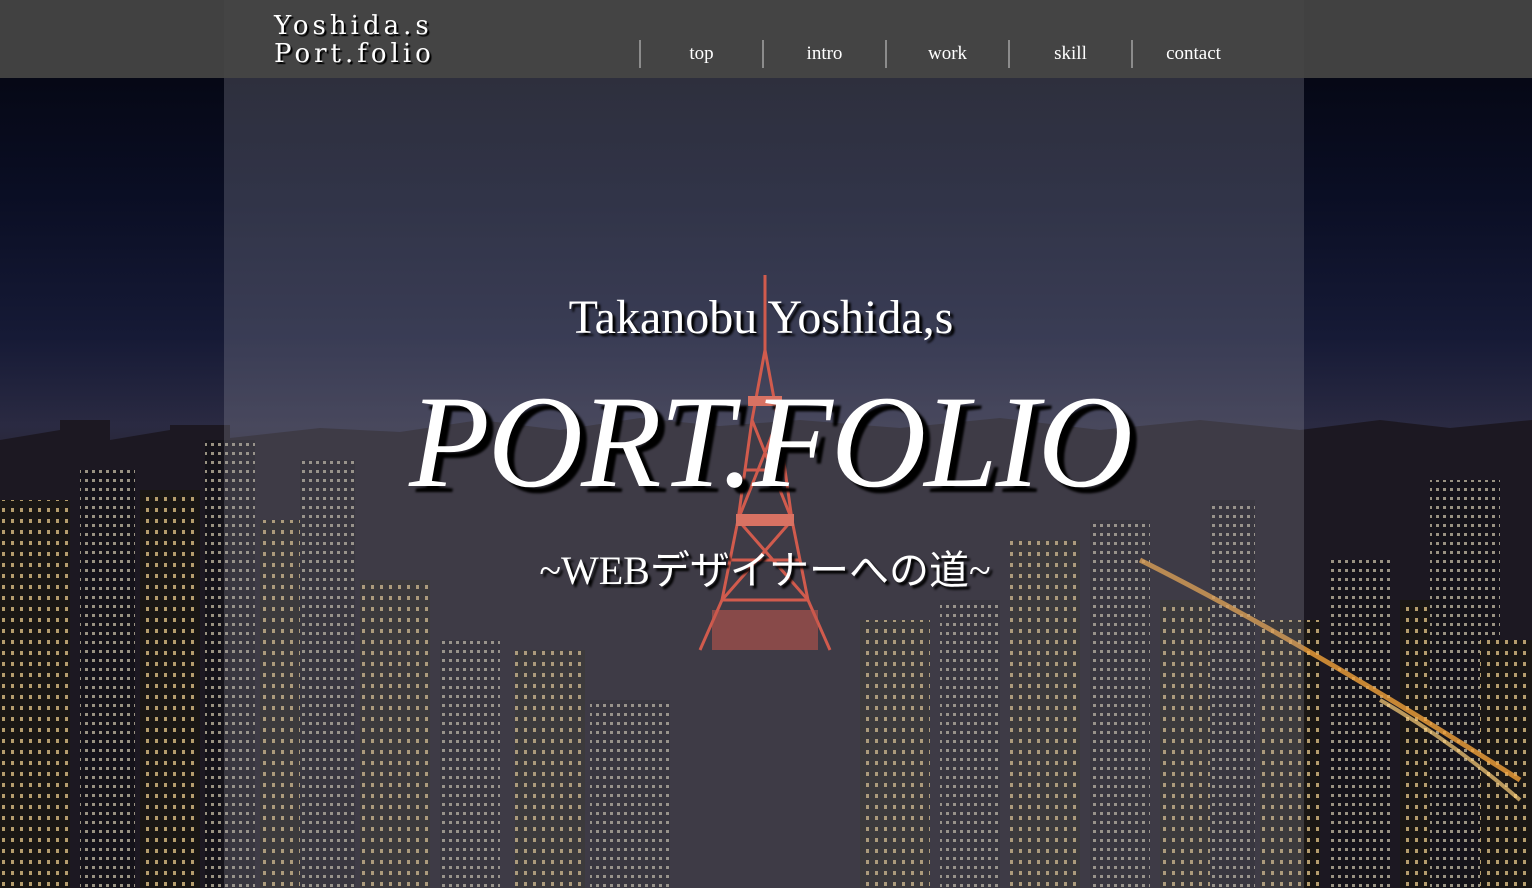 Image resolution: width=1532 pixels, height=888 pixels. Describe the element at coordinates (765, 570) in the screenshot. I see `hero-subtitle-text: ~WEBデザイナーへの道~` at that location.